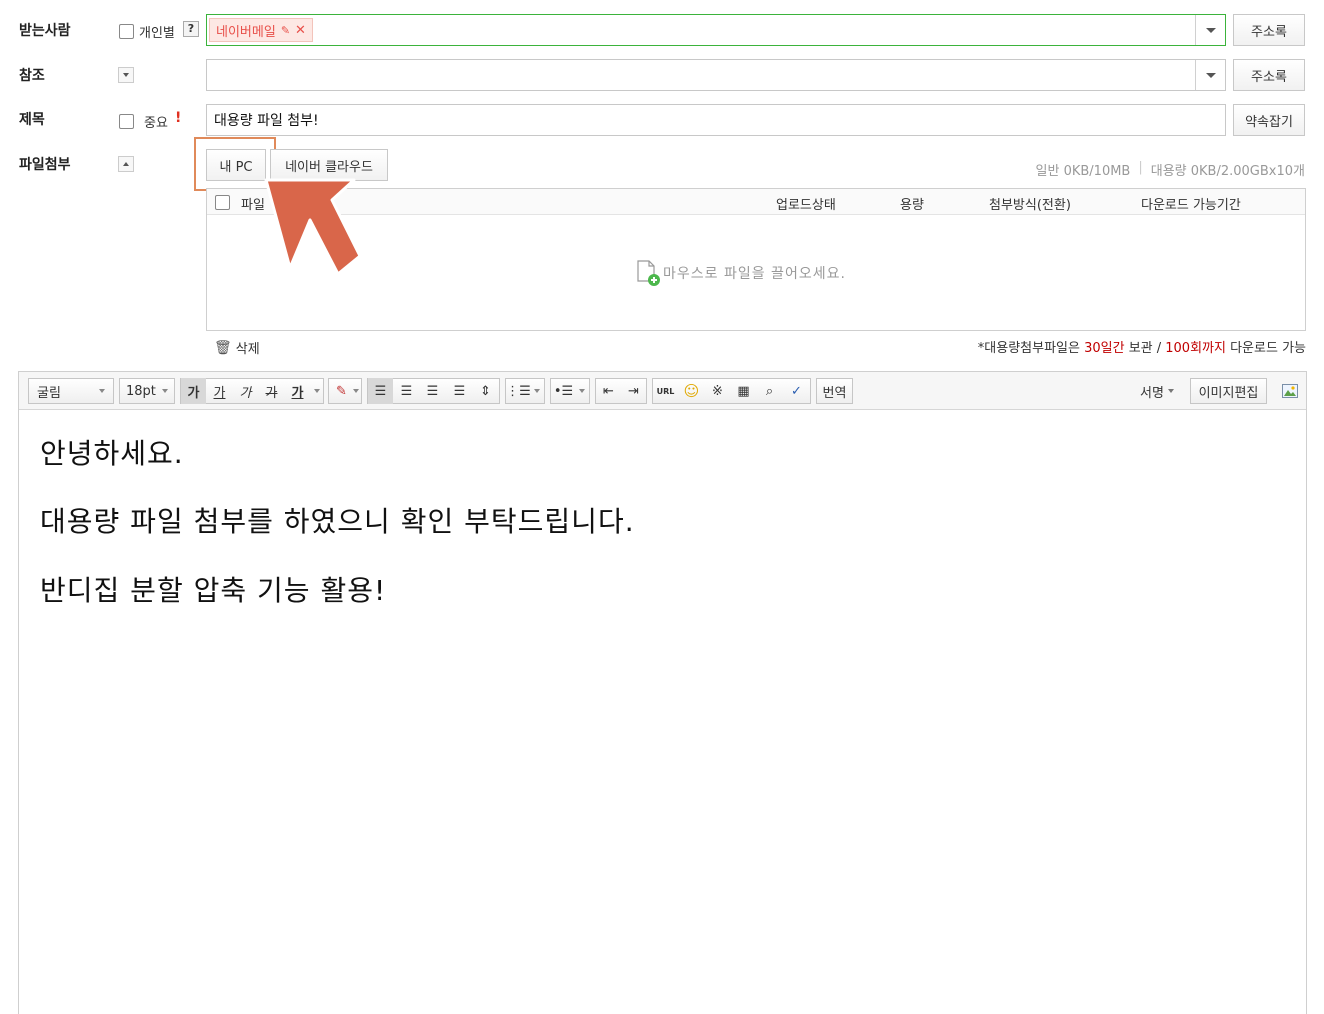 Image resolution: width=1324 pixels, height=1014 pixels. Describe the element at coordinates (717, 391) in the screenshot. I see `special-char-icon: ※` at that location.